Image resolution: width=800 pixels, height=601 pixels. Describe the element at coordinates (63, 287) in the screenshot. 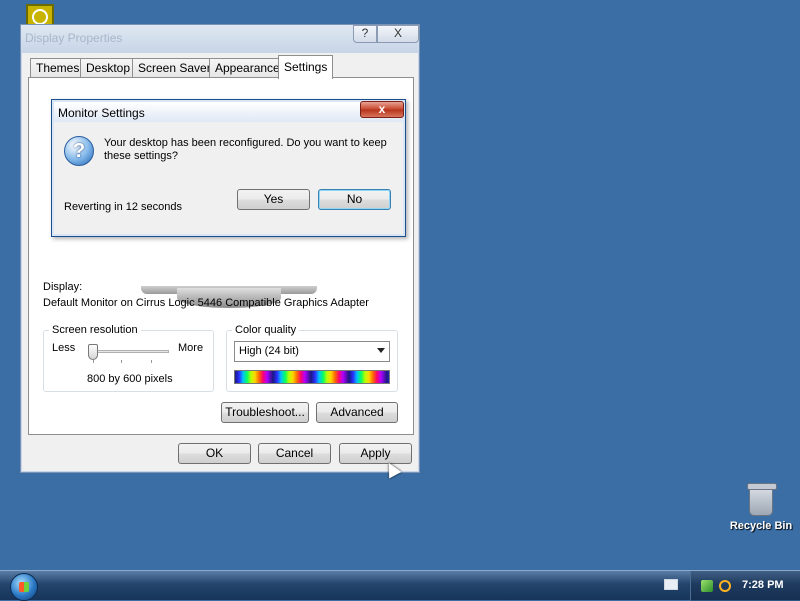

I see `display-label: Display:` at that location.